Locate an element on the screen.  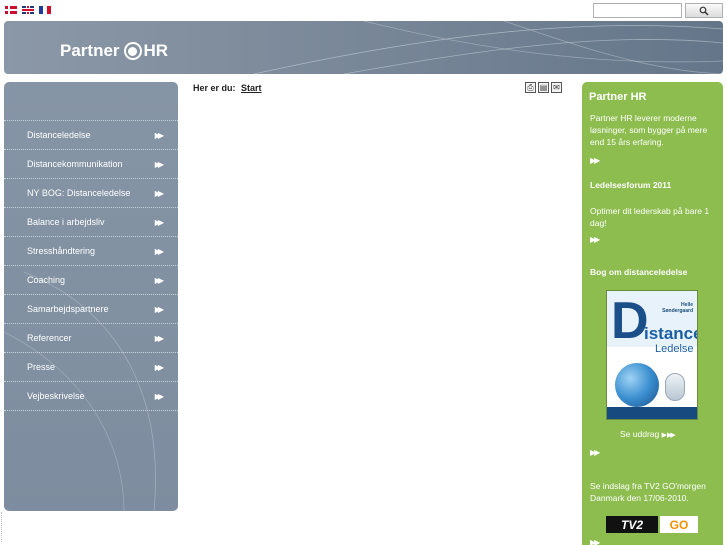
forum-title: Ledelsesforum 2011 is located at coordinates (631, 185).